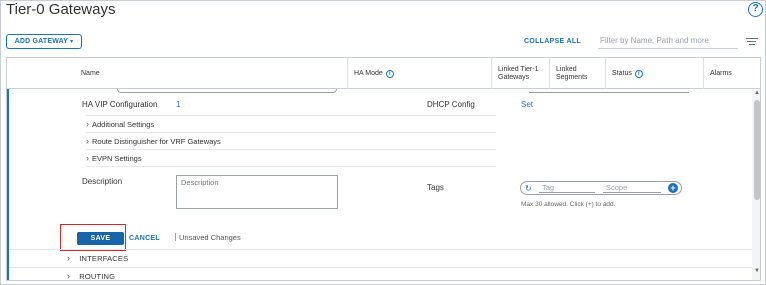  Describe the element at coordinates (435, 187) in the screenshot. I see `tags-label: Tags` at that location.